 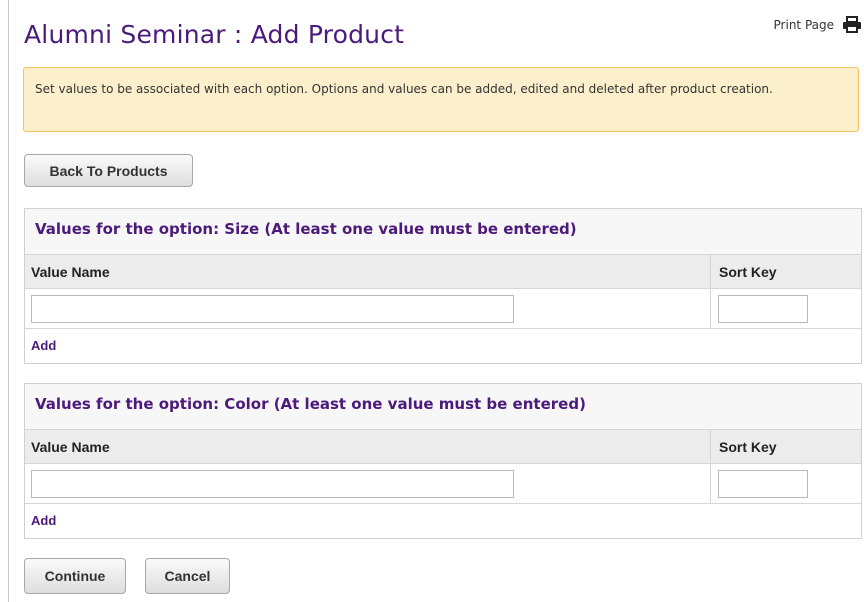 I want to click on color-value-name-input, so click(x=272, y=484).